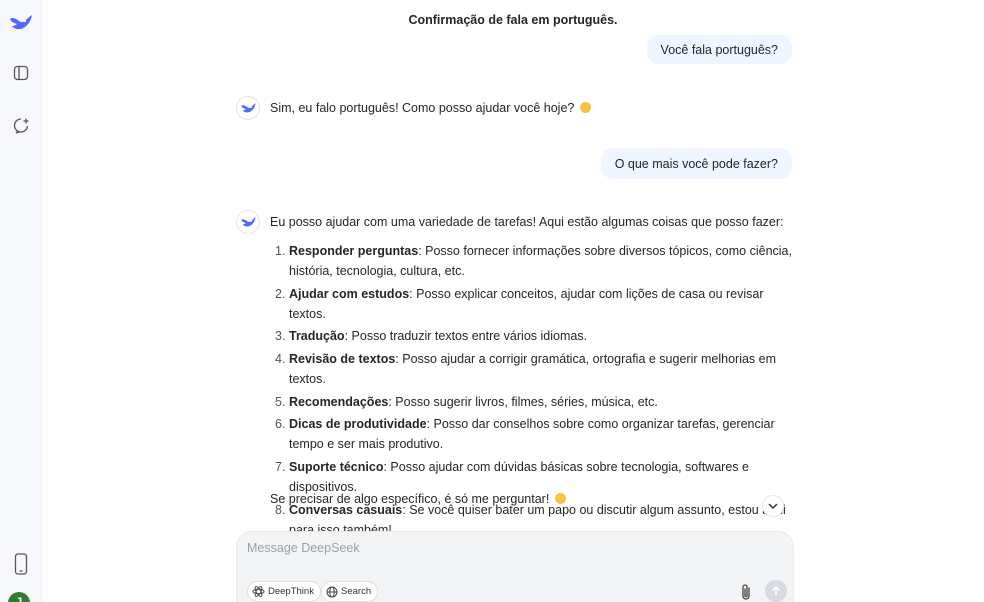 Image resolution: width=984 pixels, height=602 pixels. I want to click on deepthink-button: DeepThink, so click(284, 591).